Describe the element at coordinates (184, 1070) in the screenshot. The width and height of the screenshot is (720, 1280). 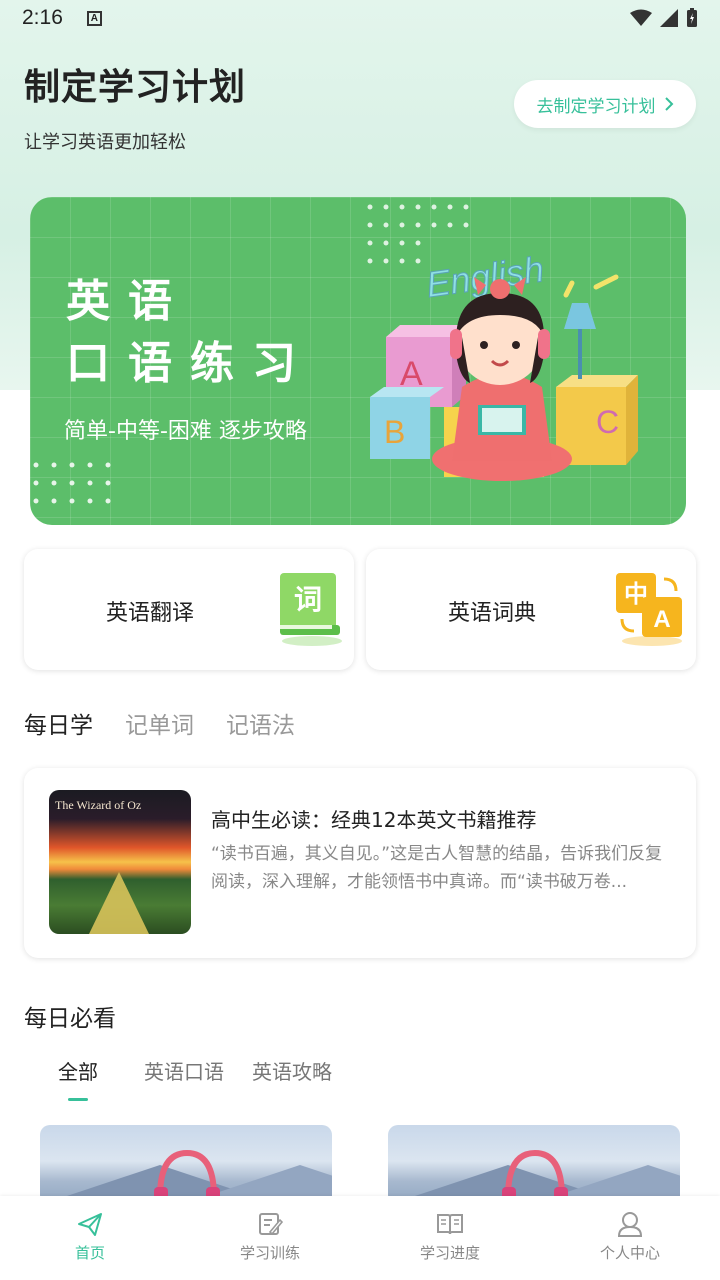
I see `tab-spoken-english: 英语口语` at that location.